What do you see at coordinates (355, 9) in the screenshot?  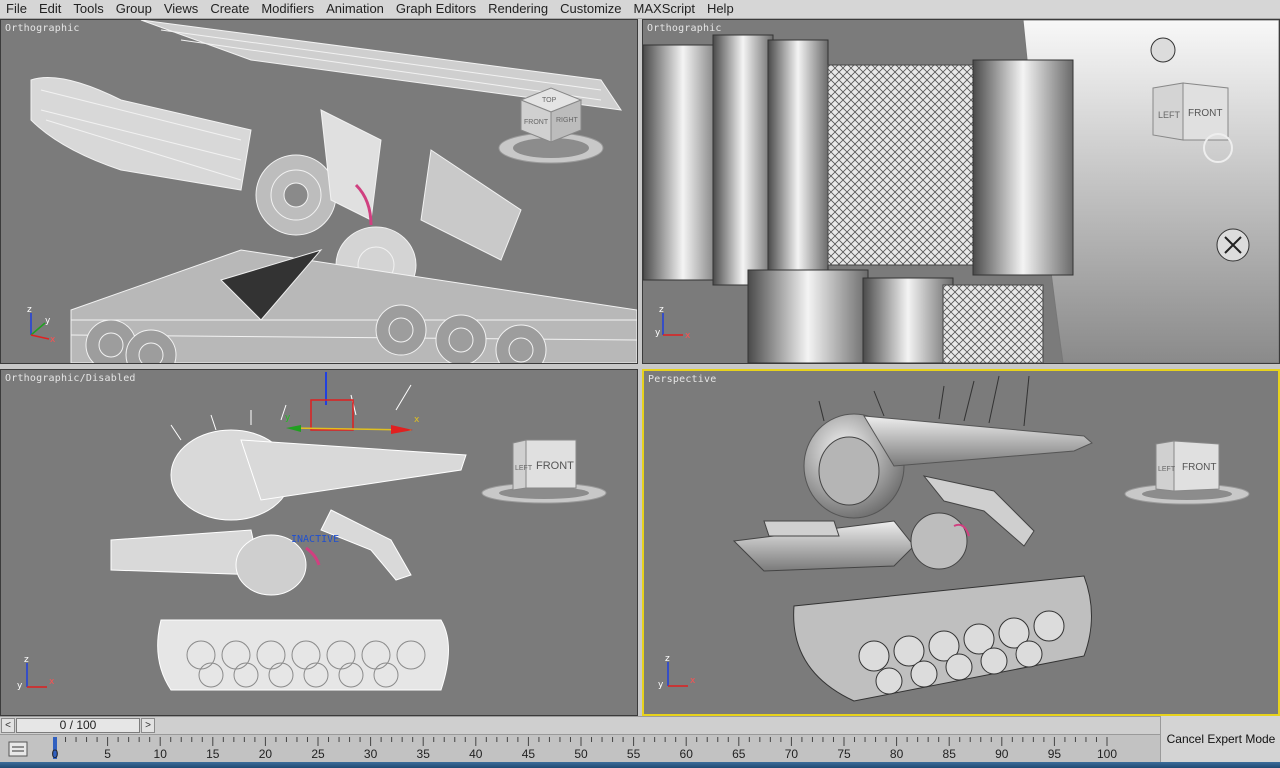 I see `menu-item-animation: Animation` at bounding box center [355, 9].